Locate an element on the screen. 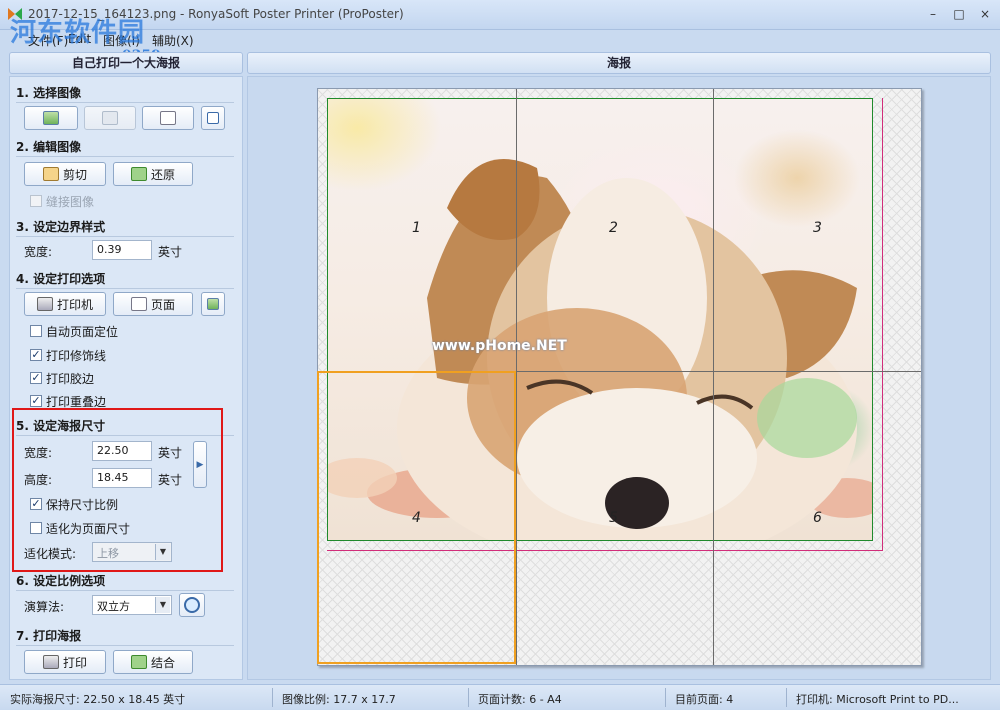  tile-label: 2 is located at coordinates (613, 228).